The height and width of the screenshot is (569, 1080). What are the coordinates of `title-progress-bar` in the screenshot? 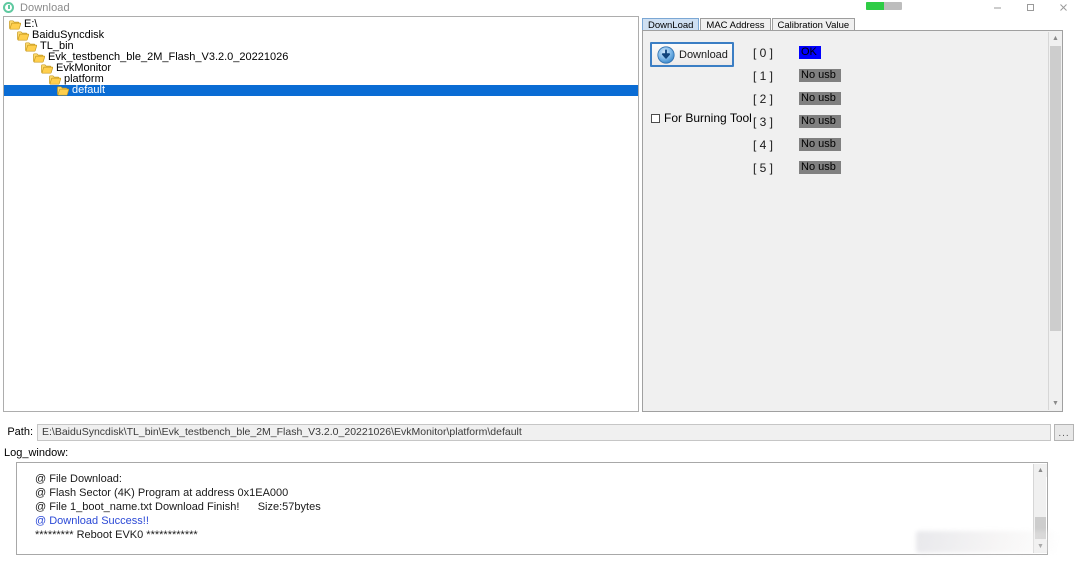 It's located at (884, 6).